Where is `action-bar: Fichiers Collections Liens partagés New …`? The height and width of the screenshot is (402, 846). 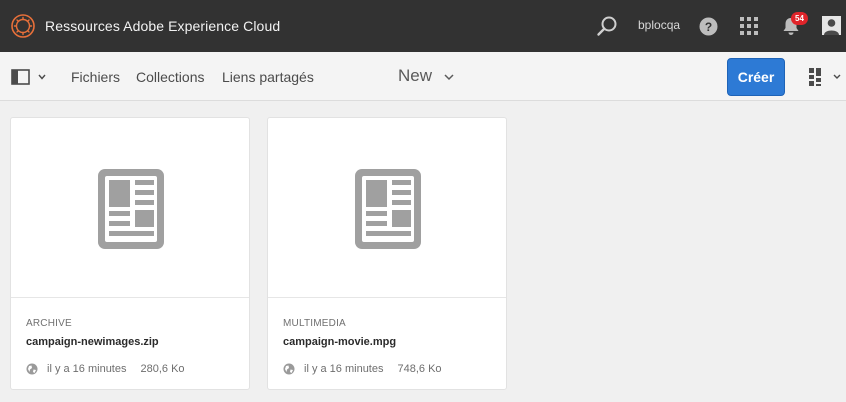
action-bar: Fichiers Collections Liens partagés New … is located at coordinates (423, 76).